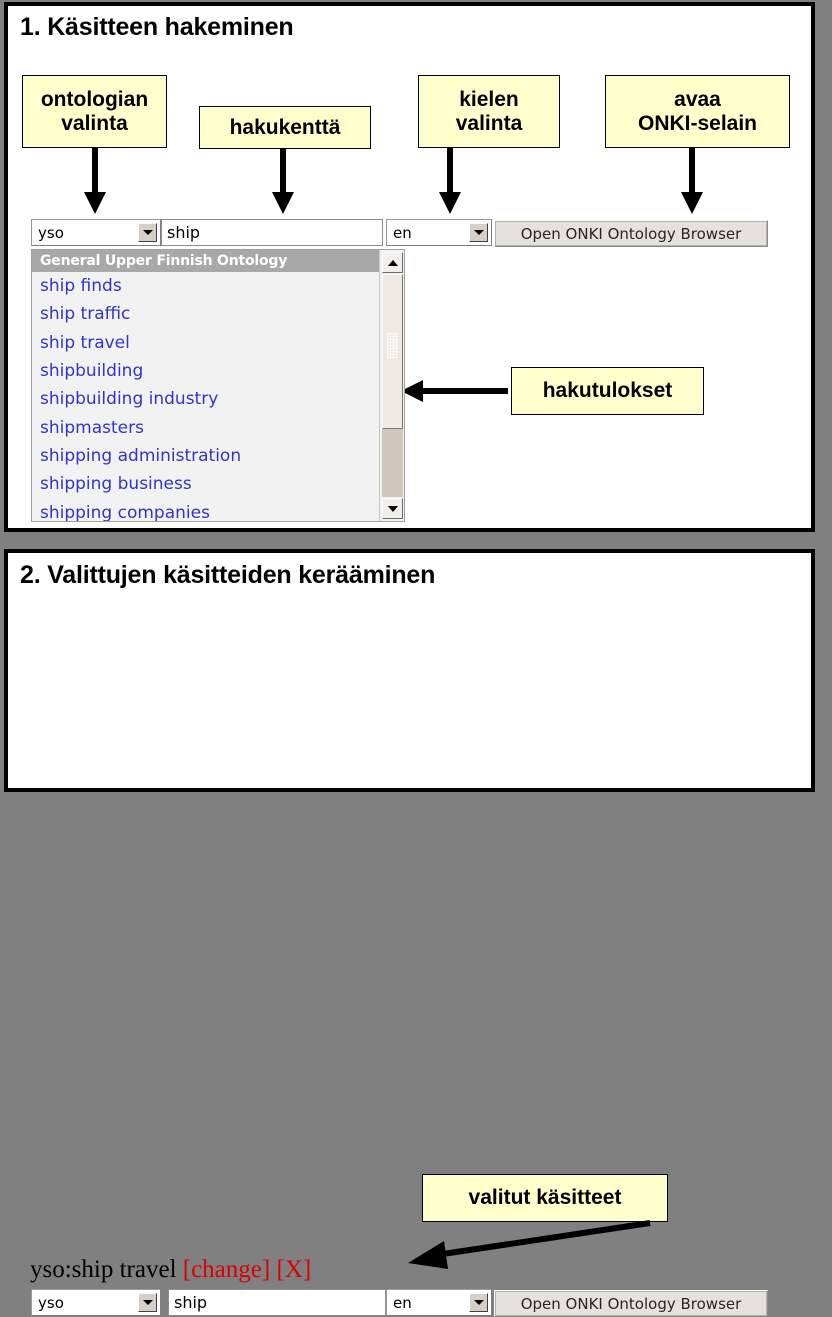 The image size is (832, 1317). I want to click on callout-line-1: ontologian, so click(94, 99).